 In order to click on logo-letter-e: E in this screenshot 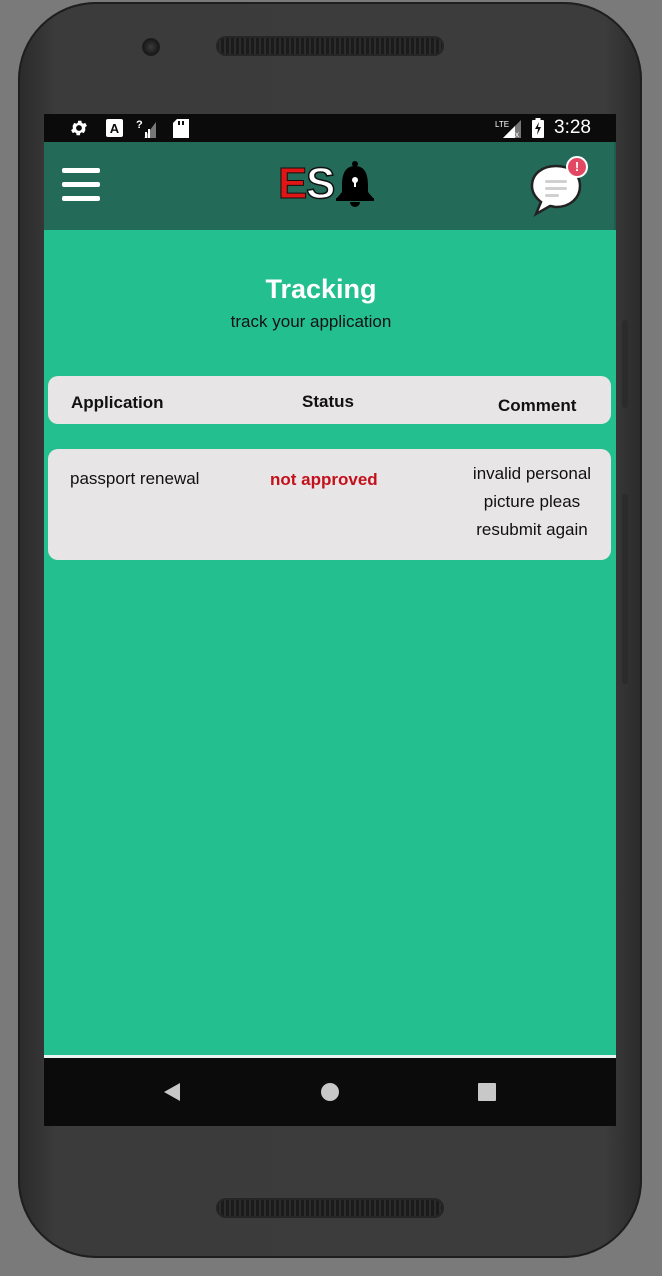, I will do `click(292, 183)`.